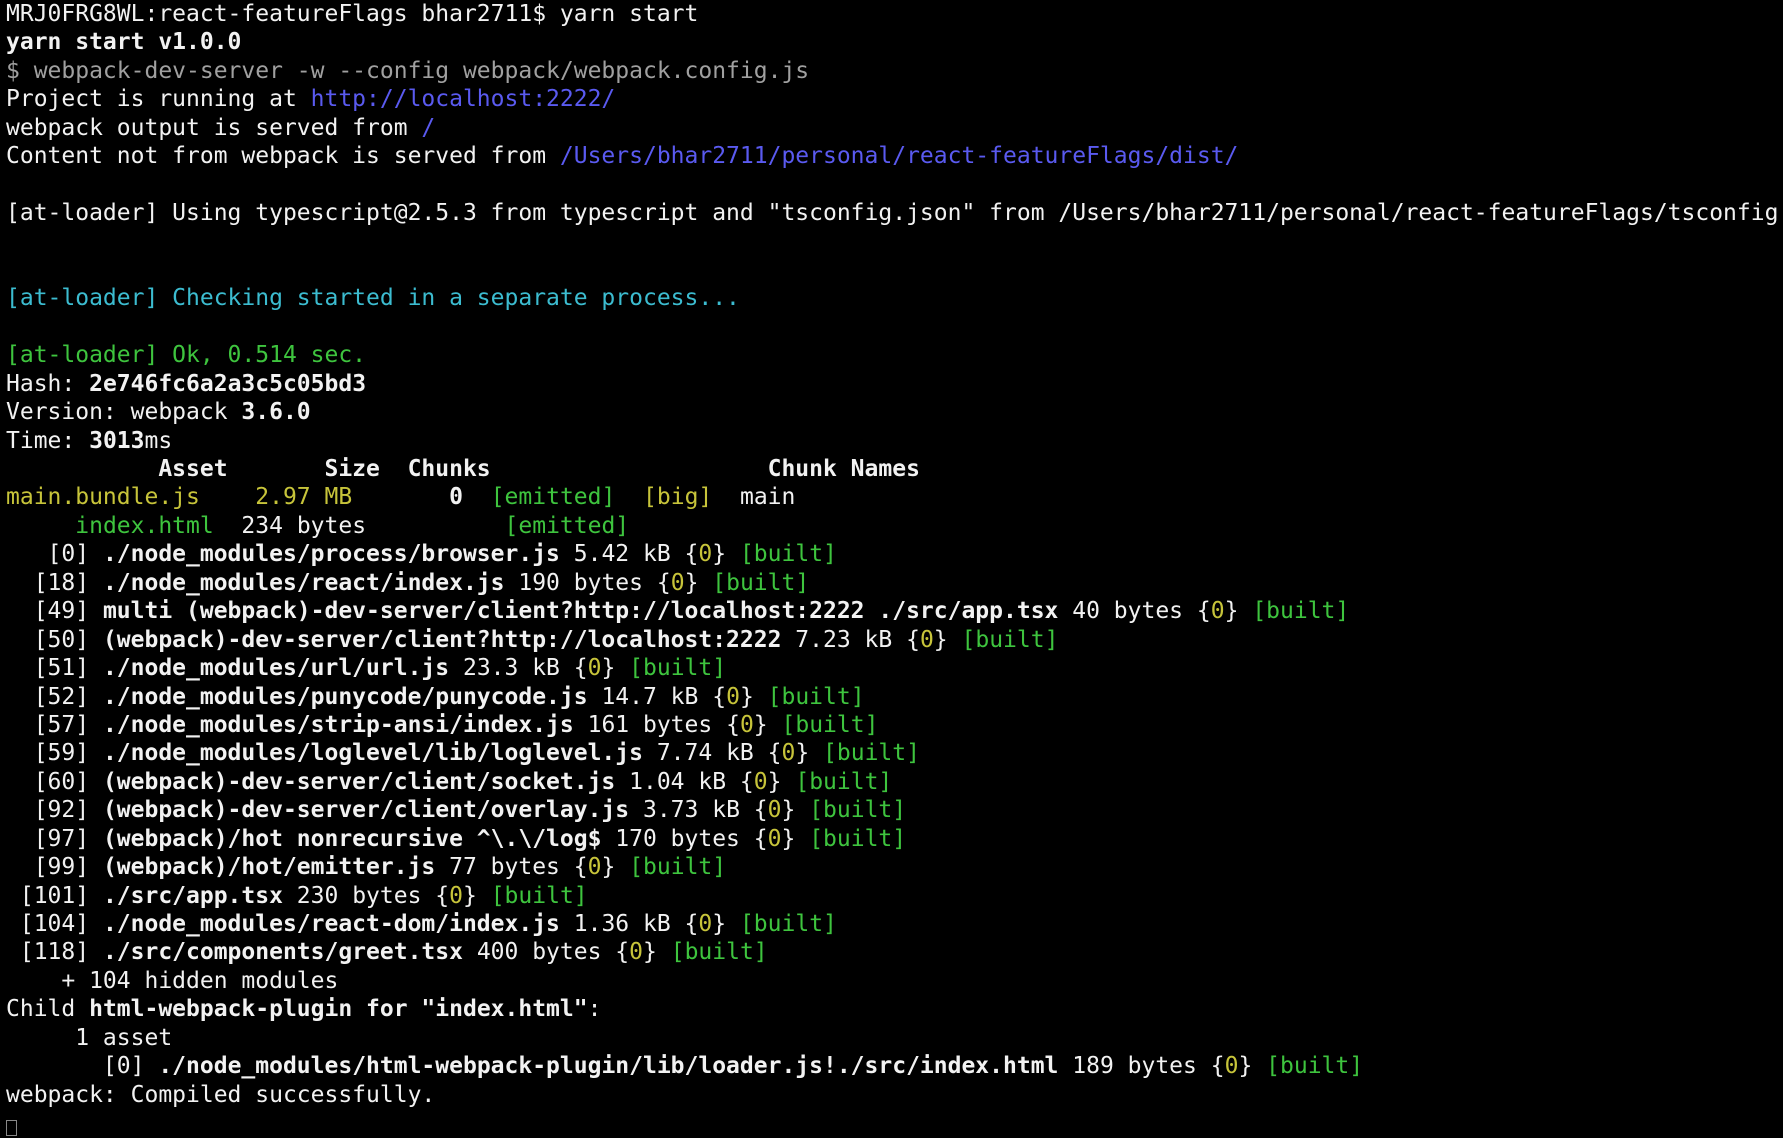  Describe the element at coordinates (754, 497) in the screenshot. I see `terminal-text: main` at that location.